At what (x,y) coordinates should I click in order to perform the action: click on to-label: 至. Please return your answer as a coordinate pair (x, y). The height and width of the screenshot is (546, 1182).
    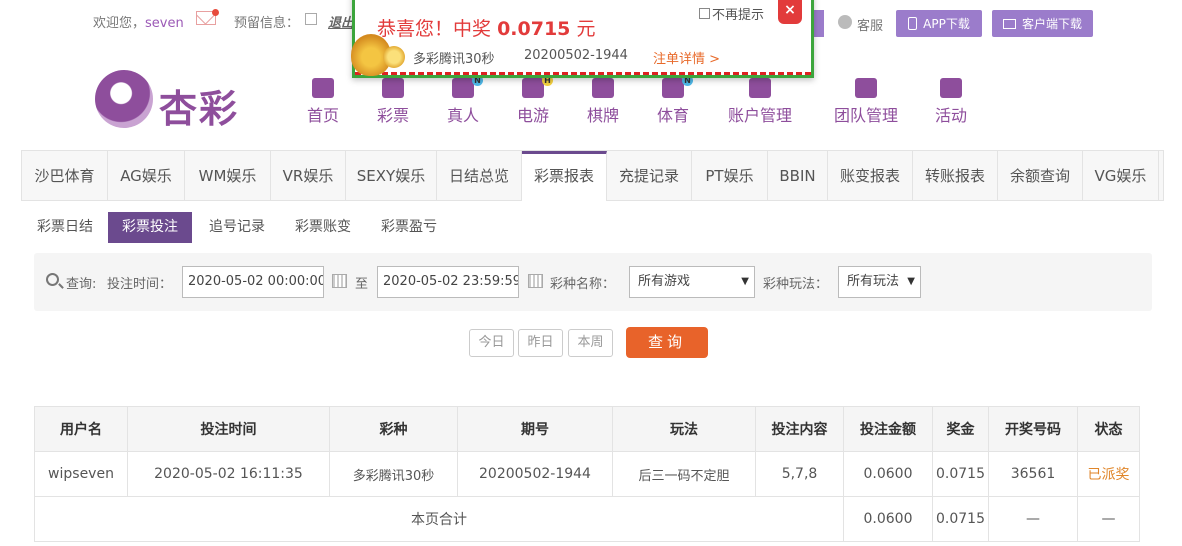
    Looking at the image, I should click on (362, 284).